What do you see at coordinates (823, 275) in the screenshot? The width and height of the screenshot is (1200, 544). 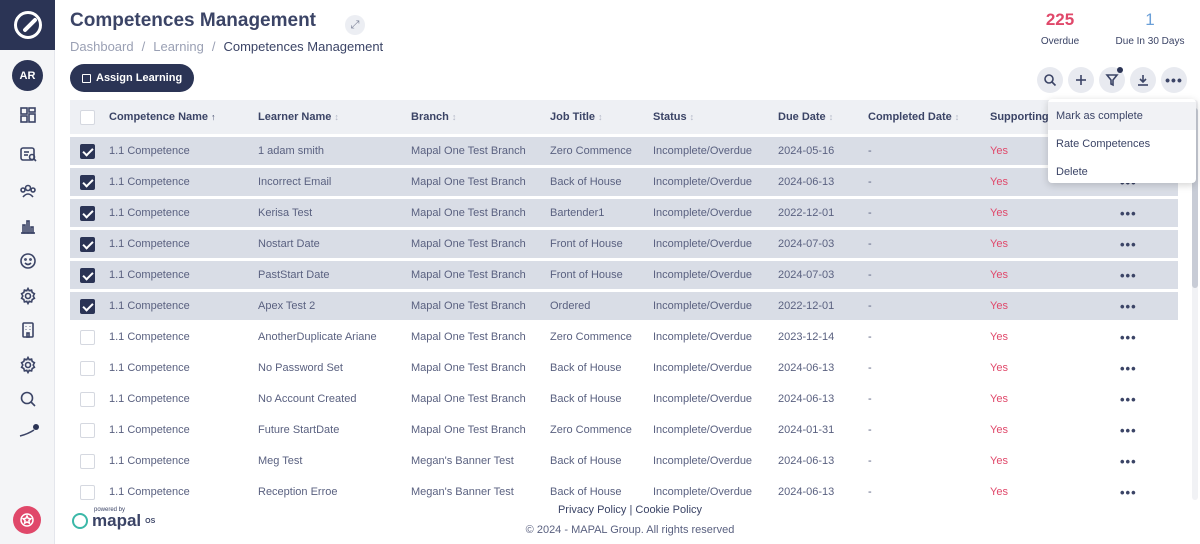 I see `cell-due-date: 2024-07-03` at bounding box center [823, 275].